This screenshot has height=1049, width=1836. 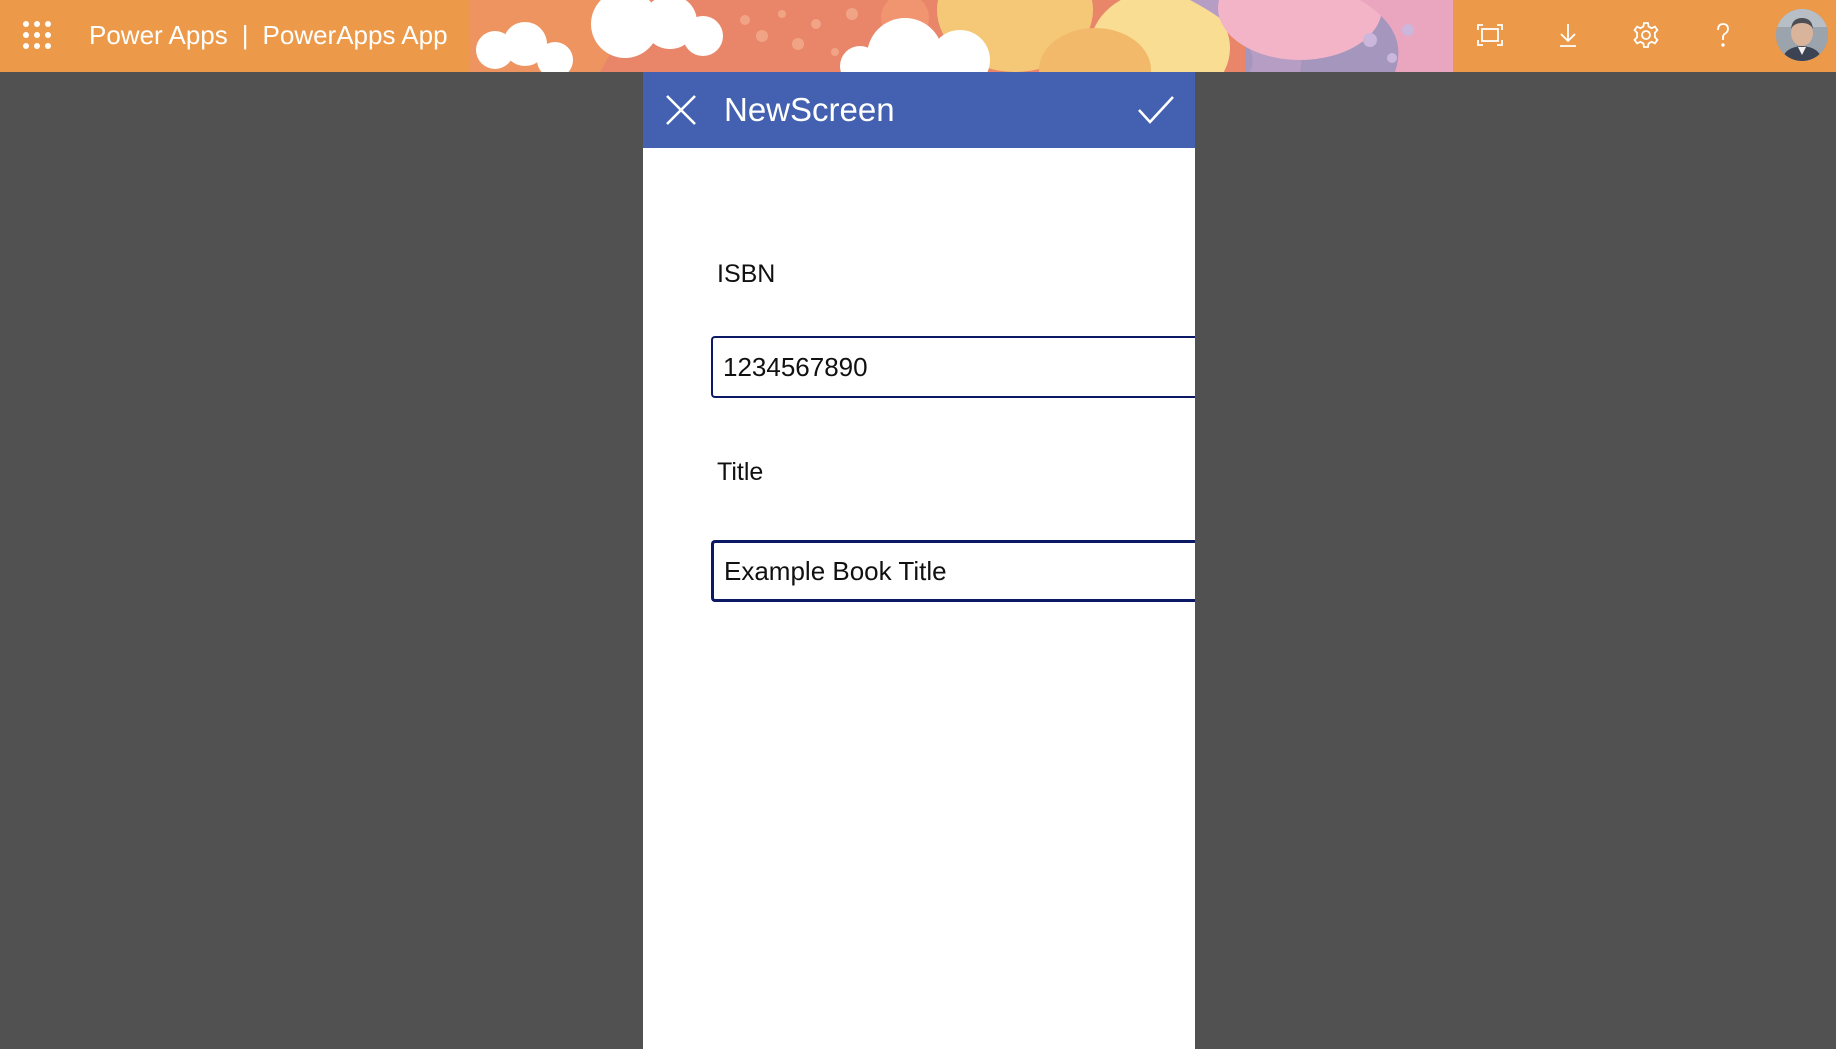 I want to click on fit-to-screen-button, so click(x=1490, y=35).